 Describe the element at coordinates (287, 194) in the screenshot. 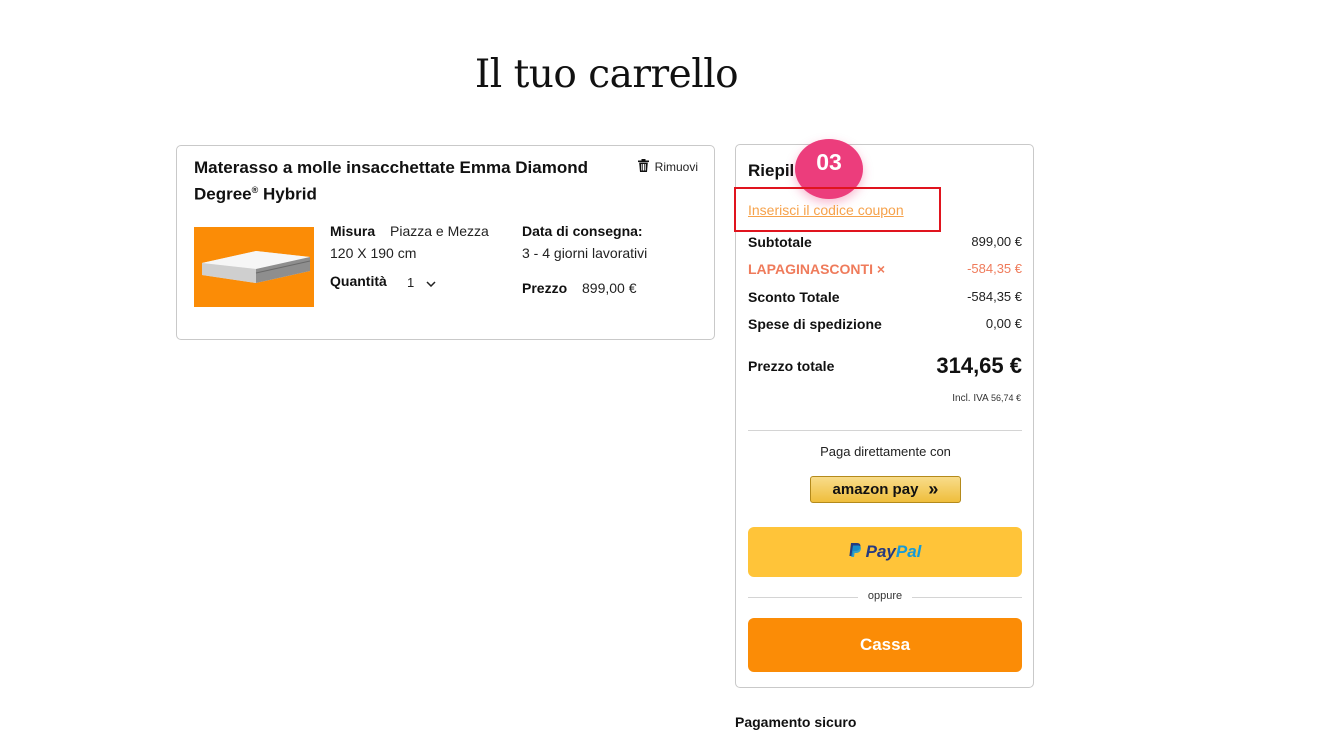

I see `product-name-suffix: Hybrid` at that location.